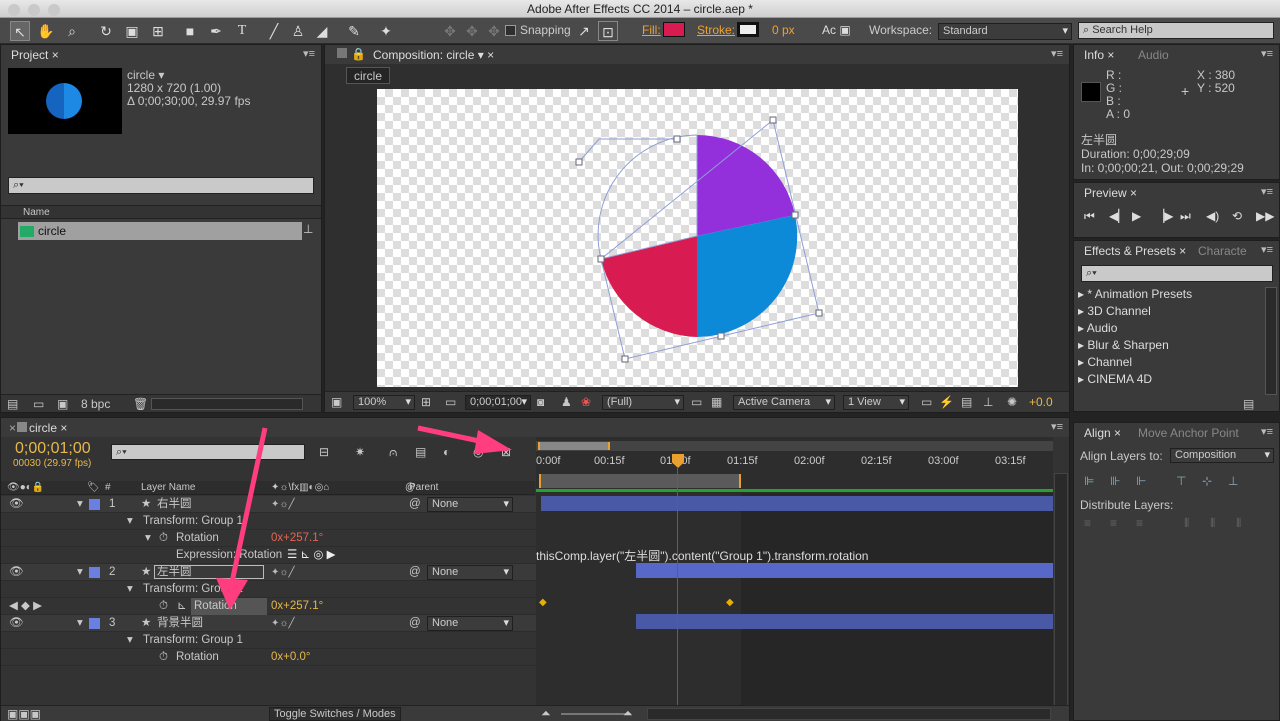 This screenshot has width=1280, height=721. What do you see at coordinates (386, 31) in the screenshot?
I see `puppet-pin-tool-icon: ✦` at bounding box center [386, 31].